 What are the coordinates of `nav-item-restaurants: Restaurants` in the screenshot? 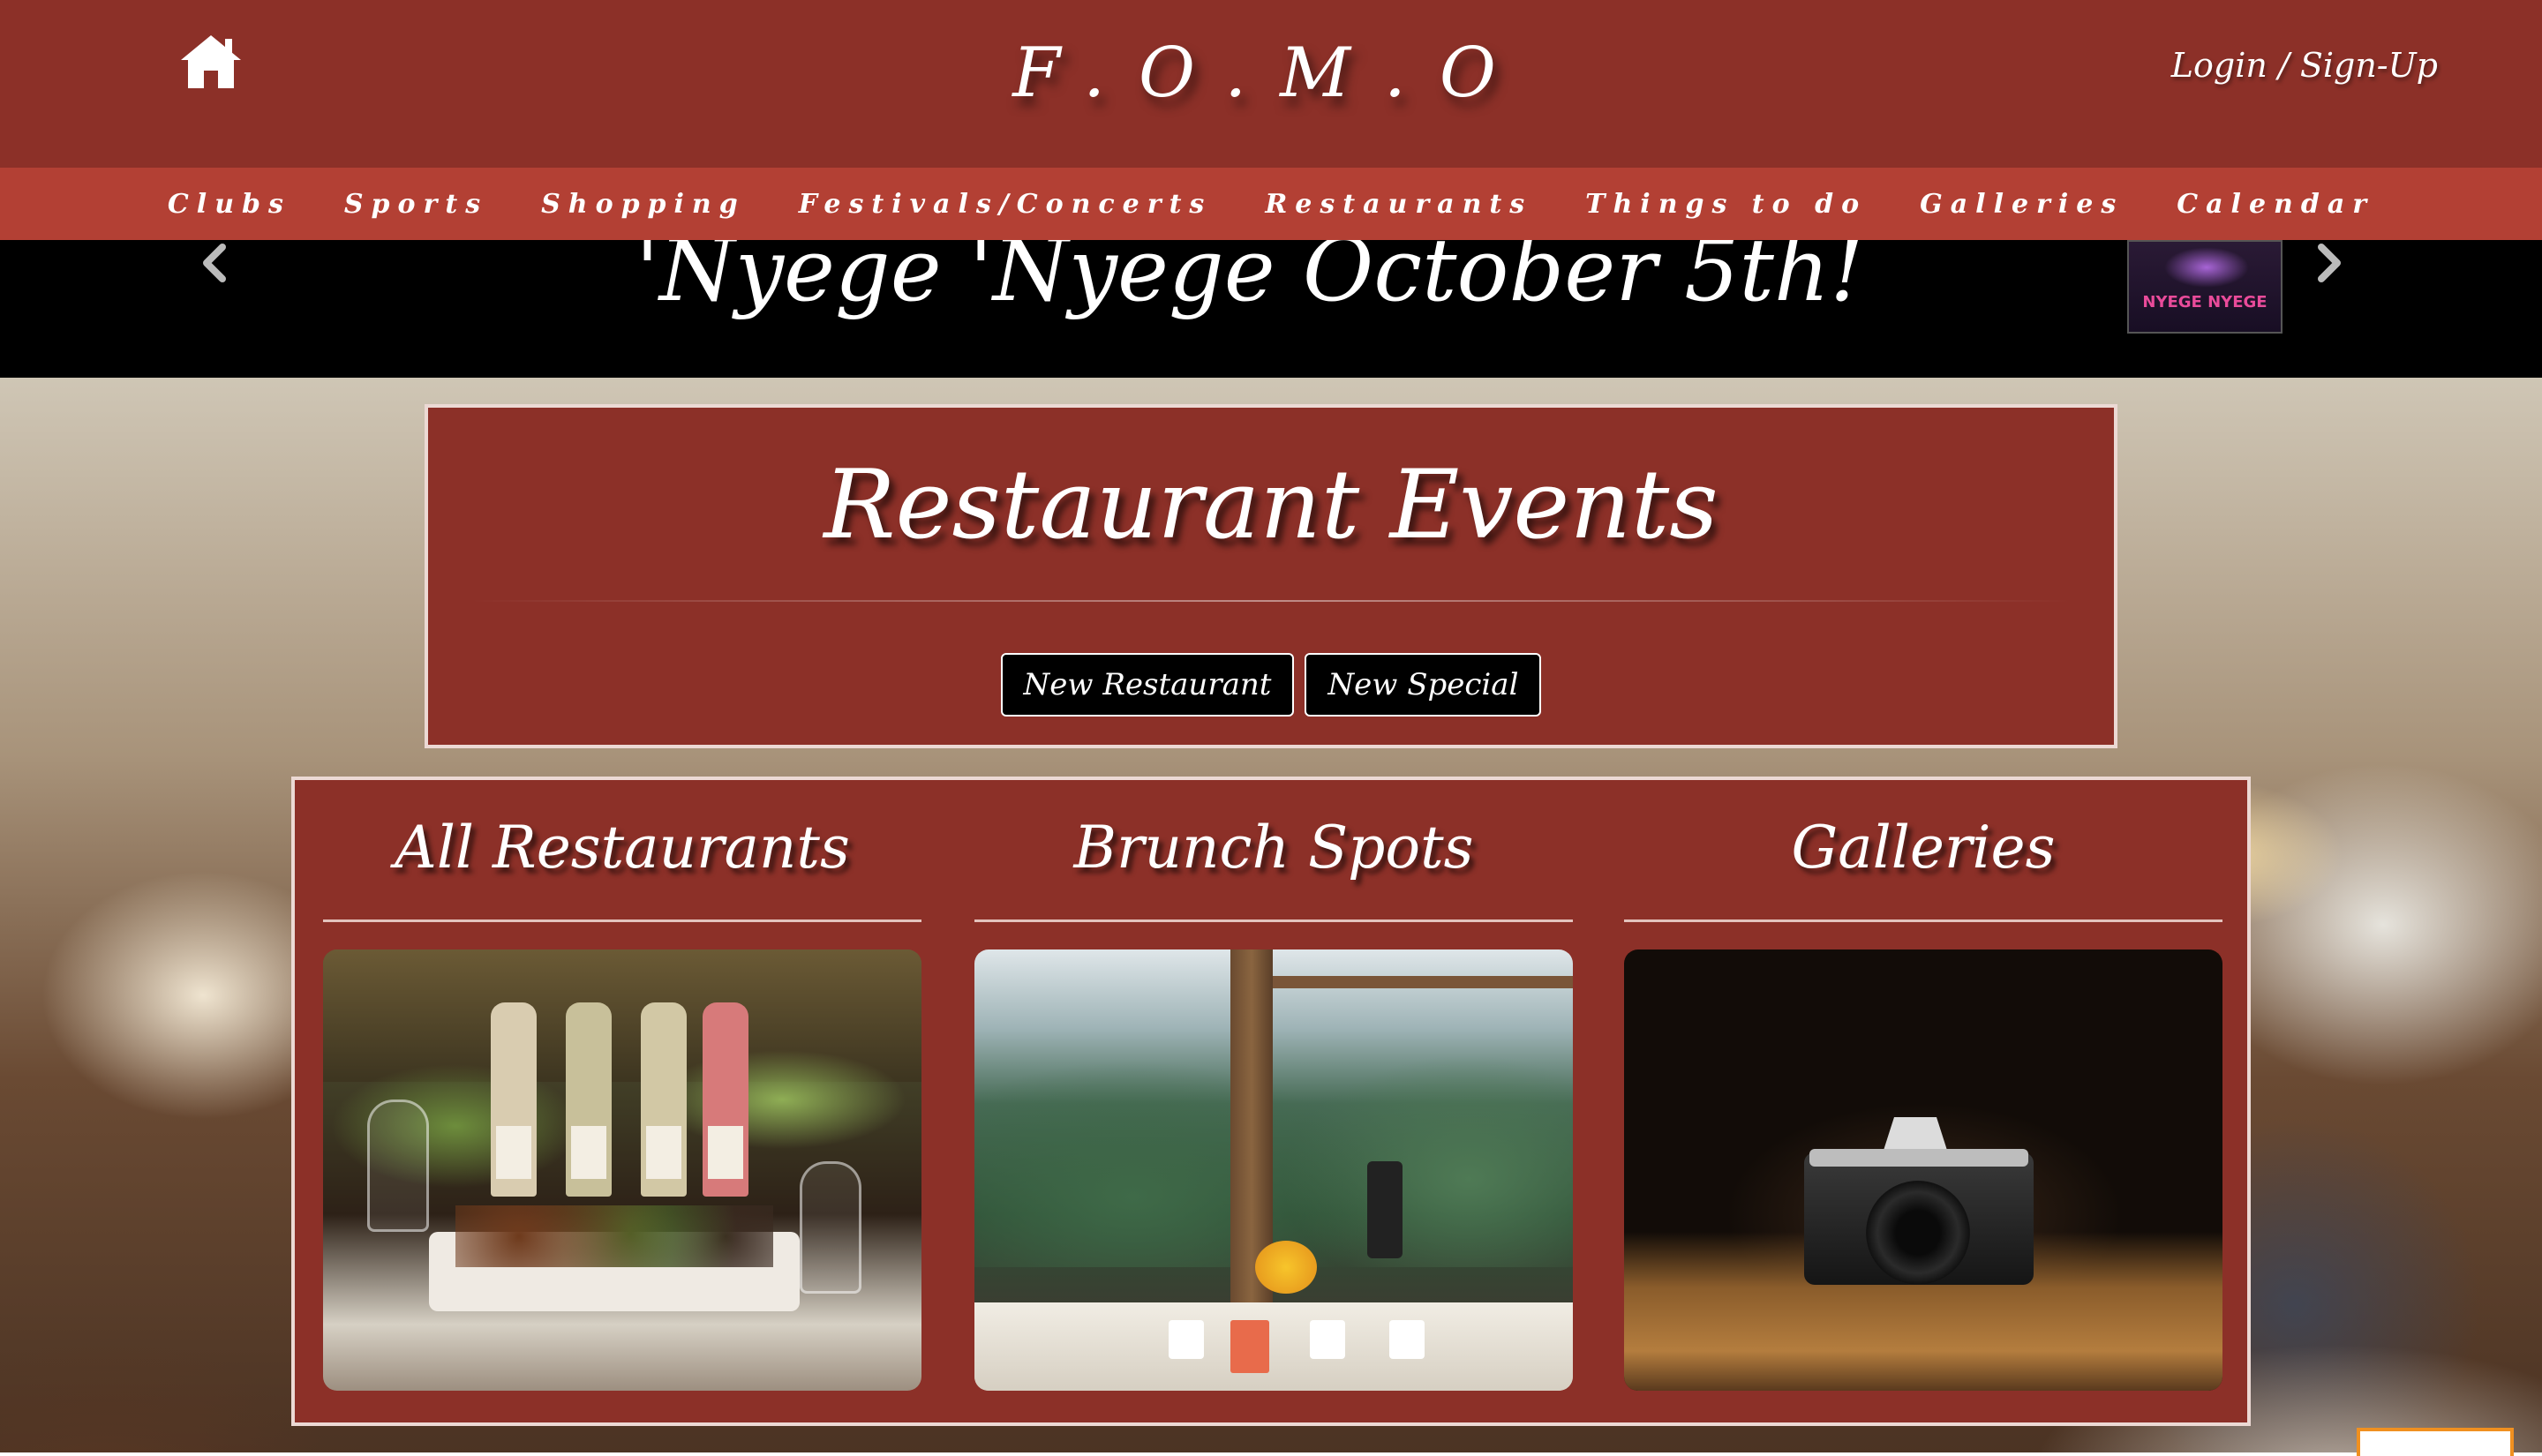 It's located at (1398, 204).